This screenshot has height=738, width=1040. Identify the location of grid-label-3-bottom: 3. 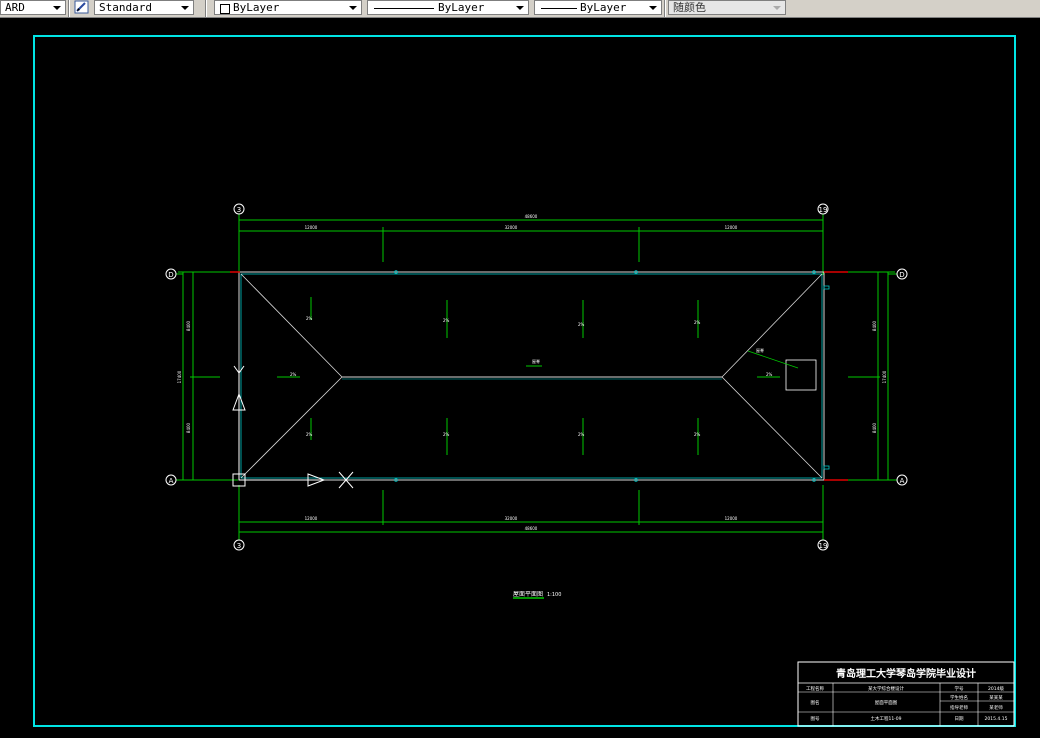
(239, 546).